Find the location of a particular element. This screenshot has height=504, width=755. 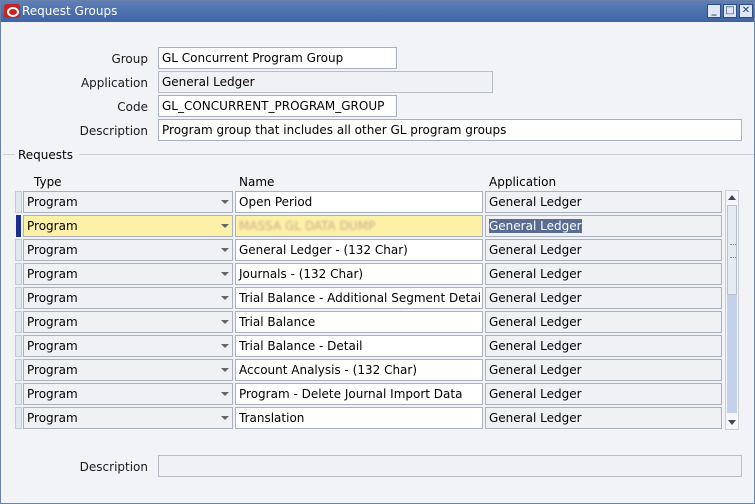

name-cell: Account Analysis - (132 Char) is located at coordinates (359, 370).